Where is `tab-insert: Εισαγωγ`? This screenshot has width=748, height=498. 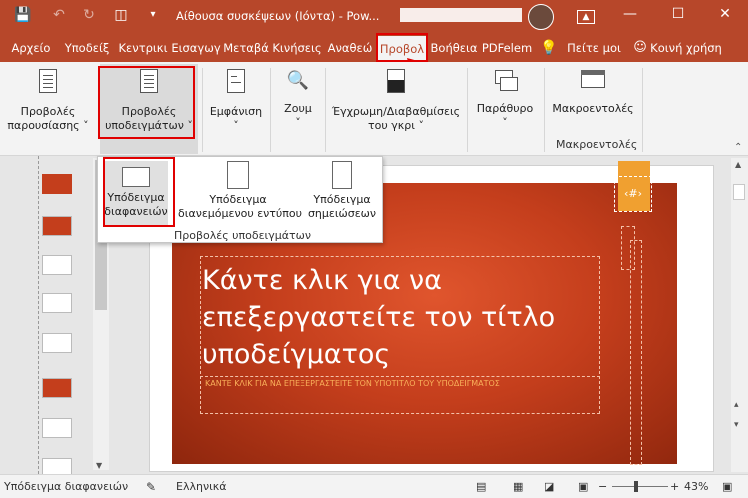
tab-insert: Εισαγωγ is located at coordinates (196, 48).